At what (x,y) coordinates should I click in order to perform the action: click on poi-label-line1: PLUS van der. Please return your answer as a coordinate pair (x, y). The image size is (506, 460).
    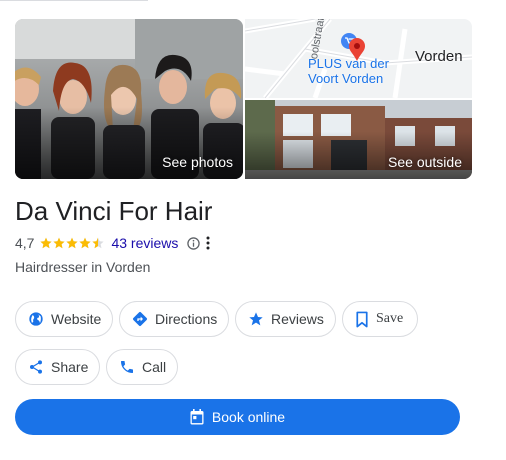
    Looking at the image, I should click on (348, 63).